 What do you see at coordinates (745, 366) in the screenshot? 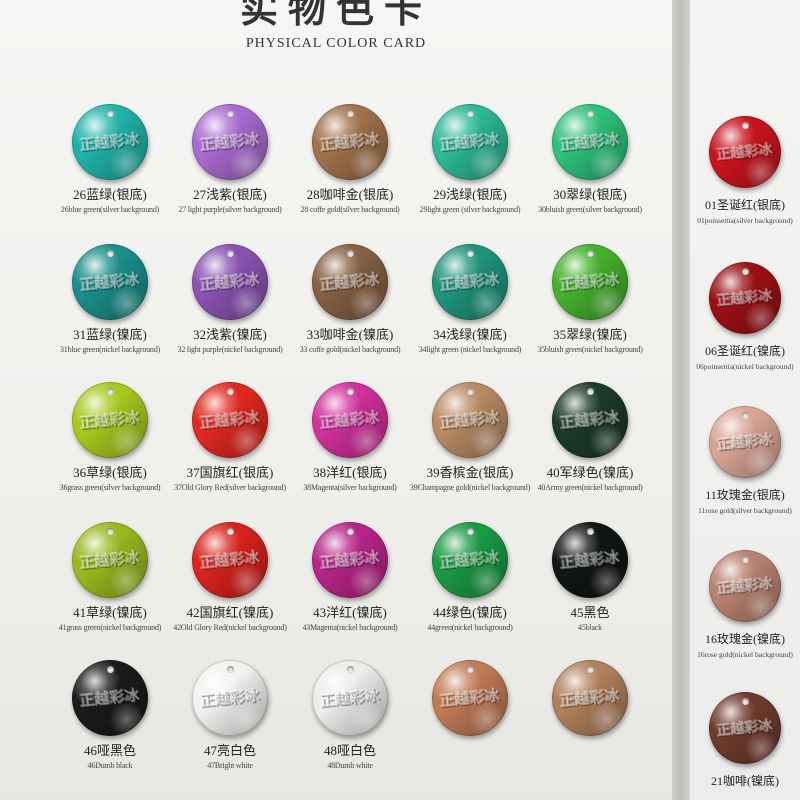
I see `color-name-en: 06poinsettia(nickel background)` at bounding box center [745, 366].